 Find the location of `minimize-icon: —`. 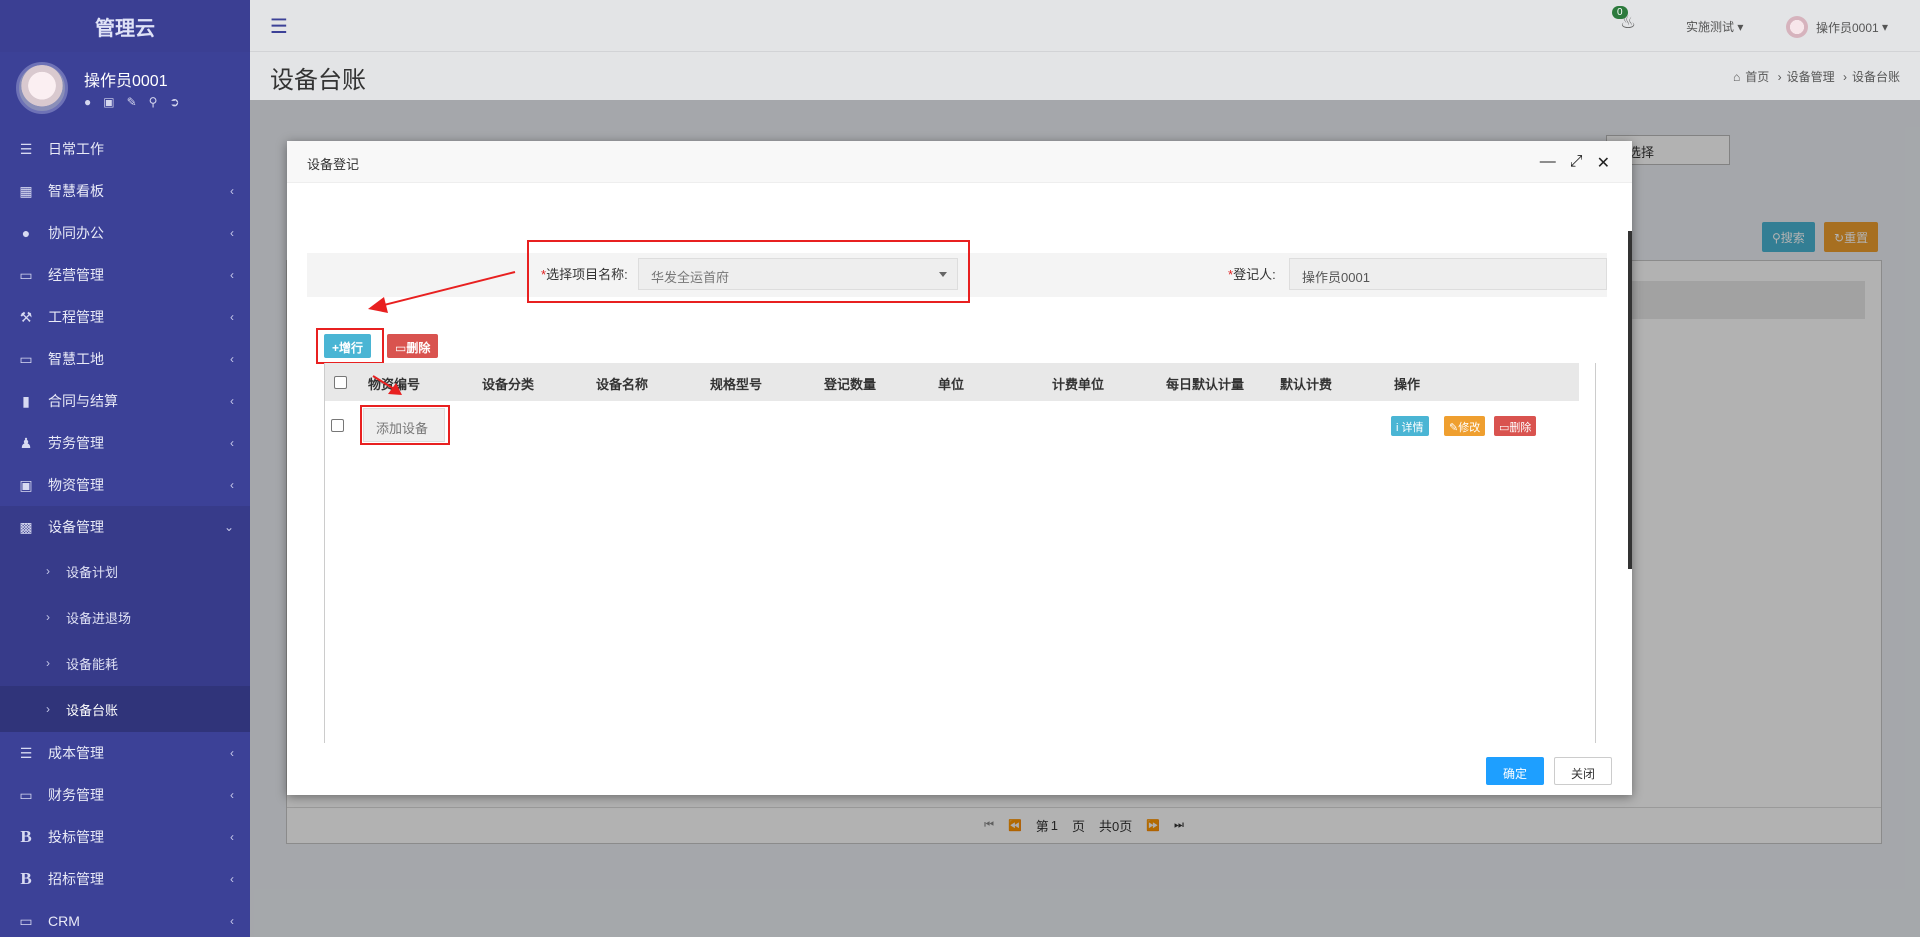

minimize-icon: — is located at coordinates (1548, 163).